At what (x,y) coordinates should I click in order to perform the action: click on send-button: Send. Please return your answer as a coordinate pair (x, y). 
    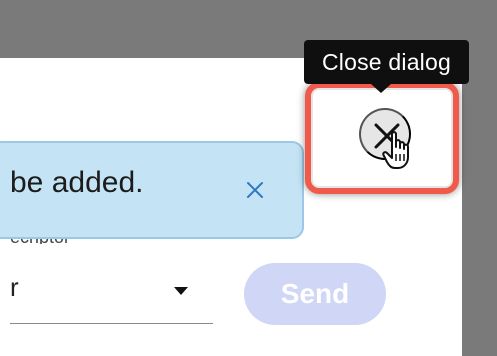
    Looking at the image, I should click on (315, 294).